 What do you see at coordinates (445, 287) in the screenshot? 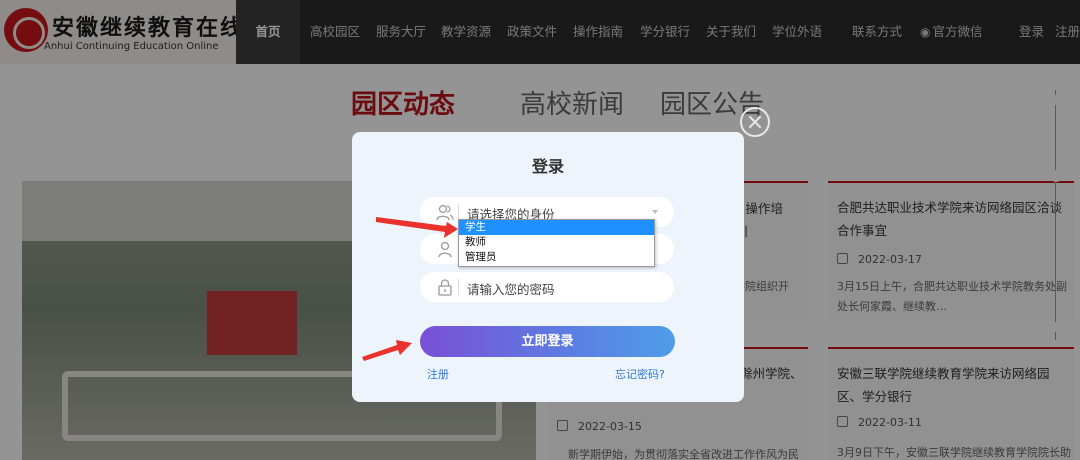
I see `lock-icon` at bounding box center [445, 287].